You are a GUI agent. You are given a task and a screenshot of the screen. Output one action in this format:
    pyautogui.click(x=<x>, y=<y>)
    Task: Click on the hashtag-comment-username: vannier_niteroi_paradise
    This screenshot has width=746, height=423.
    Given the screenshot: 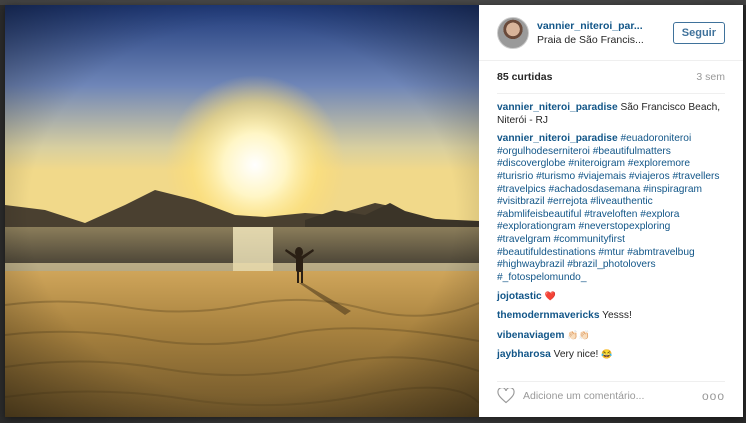 What is the action you would take?
    pyautogui.click(x=557, y=138)
    